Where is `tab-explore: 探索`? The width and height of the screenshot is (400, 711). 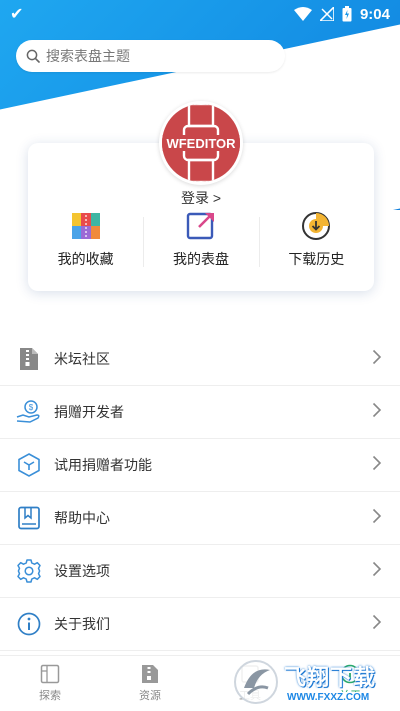
tab-explore: 探索 is located at coordinates (50, 683).